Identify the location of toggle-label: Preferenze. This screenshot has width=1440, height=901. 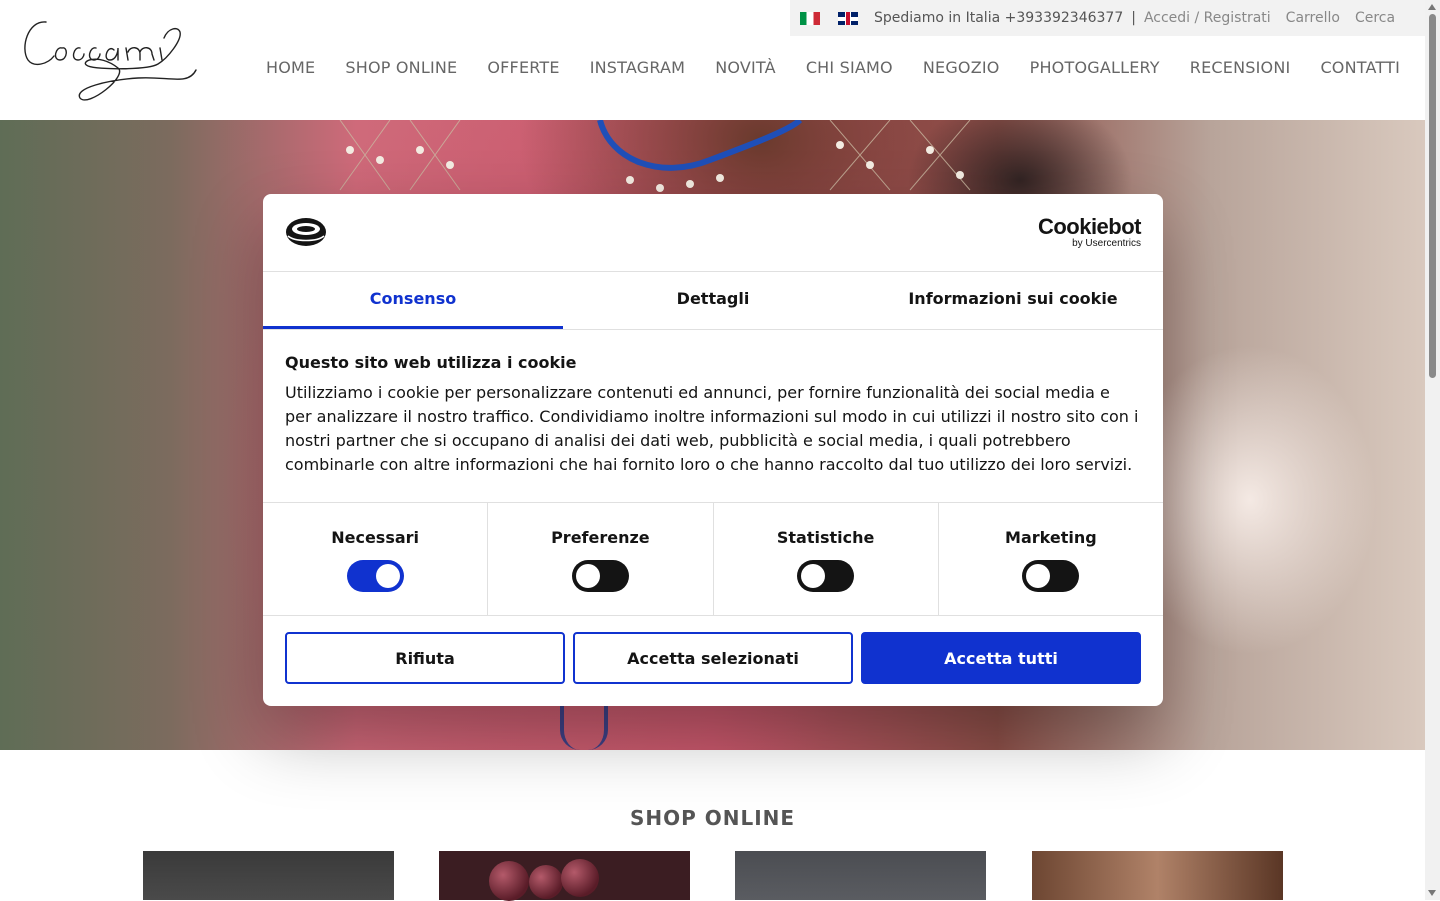
(600, 537).